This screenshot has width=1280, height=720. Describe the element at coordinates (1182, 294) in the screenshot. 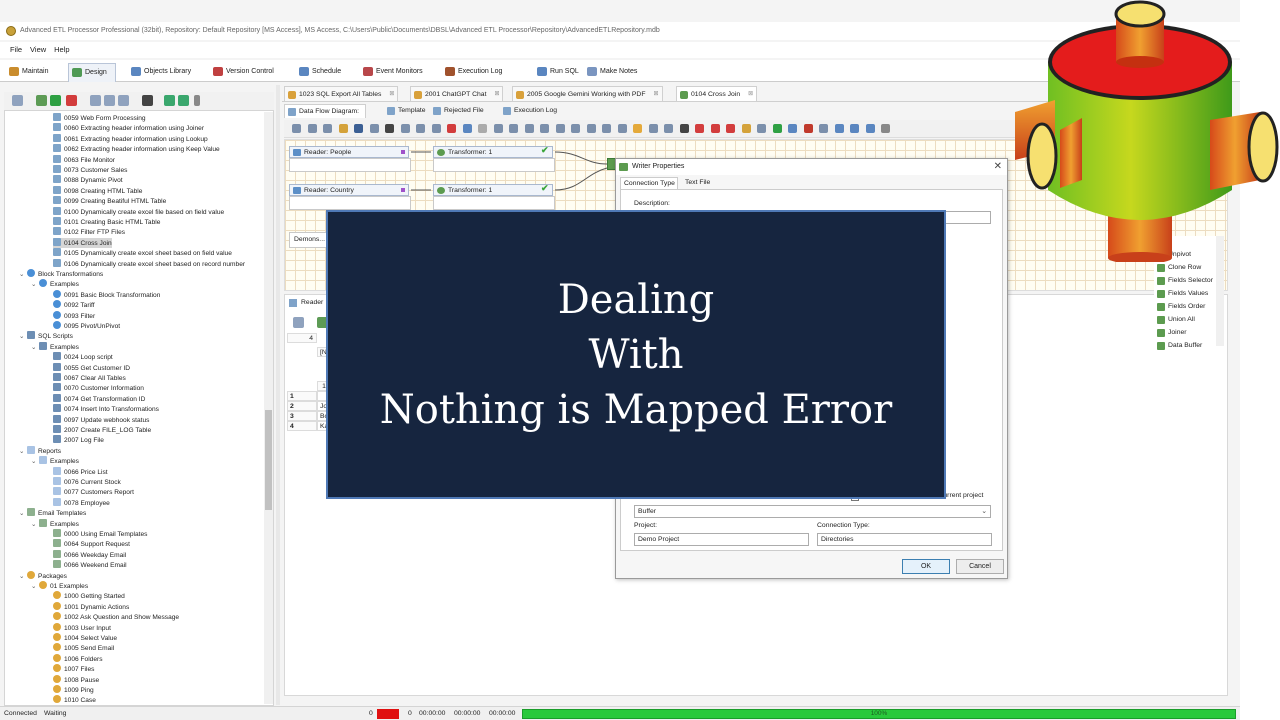

I see `palette-item: Fields Values` at that location.